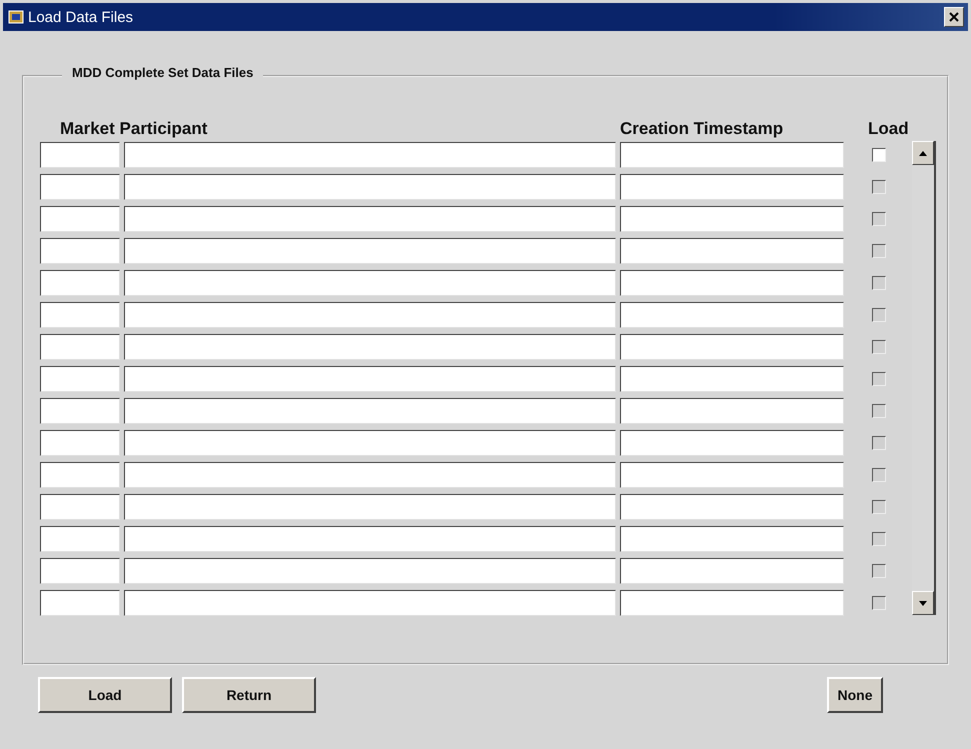  I want to click on scroll-up-button, so click(923, 153).